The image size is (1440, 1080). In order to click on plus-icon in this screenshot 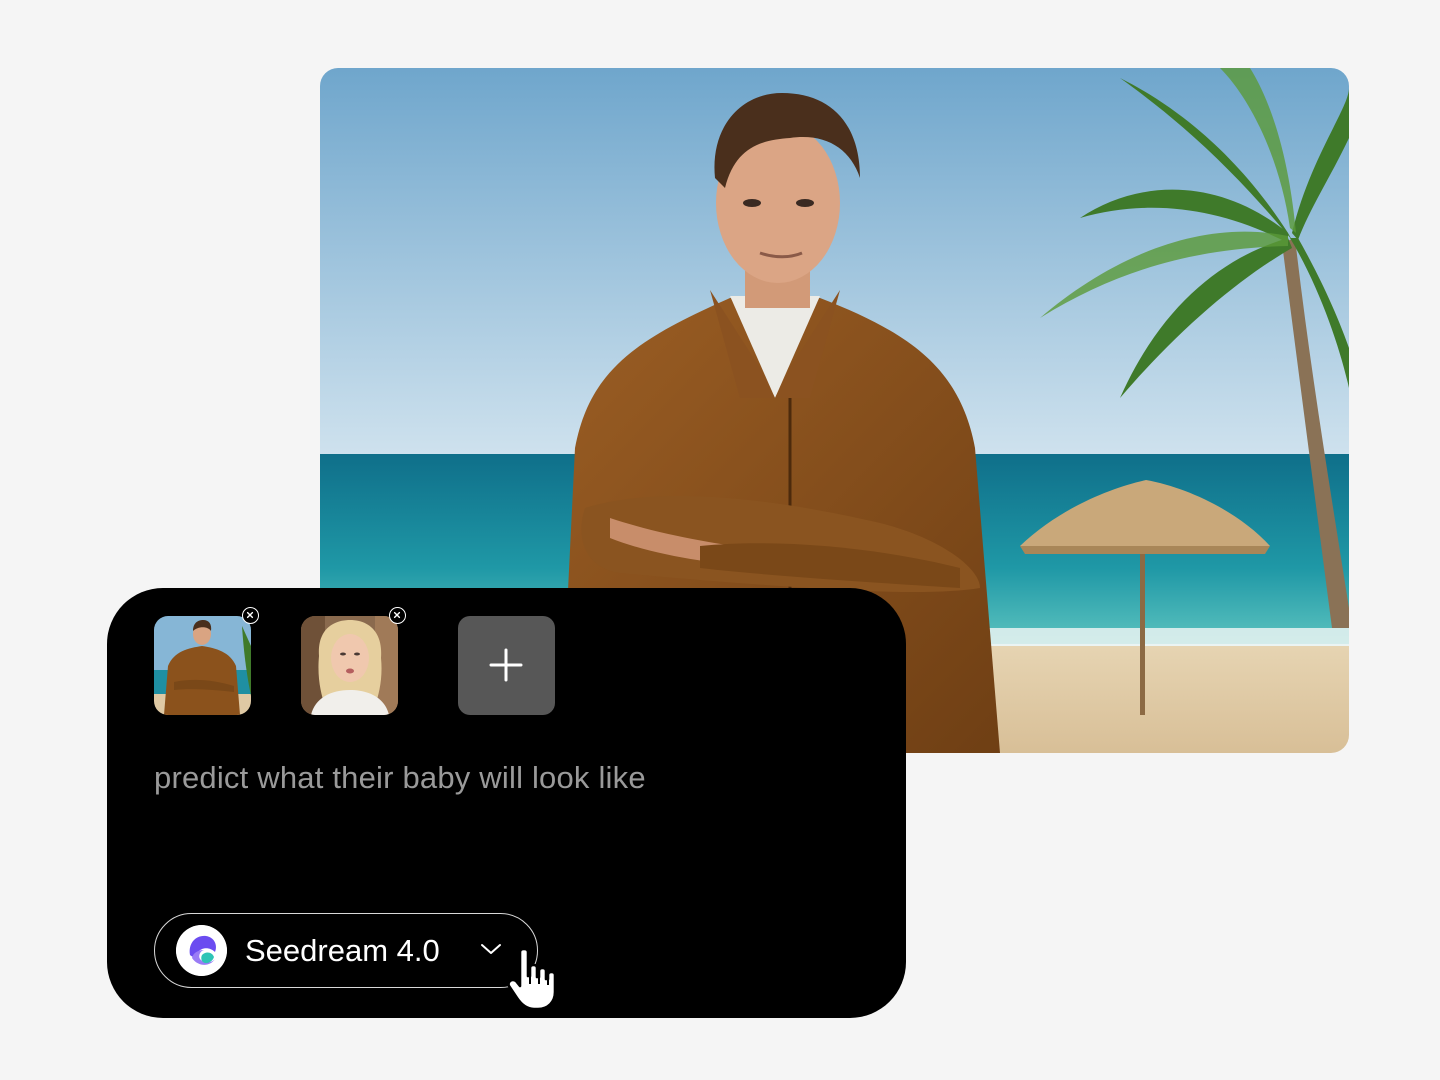, I will do `click(506, 665)`.